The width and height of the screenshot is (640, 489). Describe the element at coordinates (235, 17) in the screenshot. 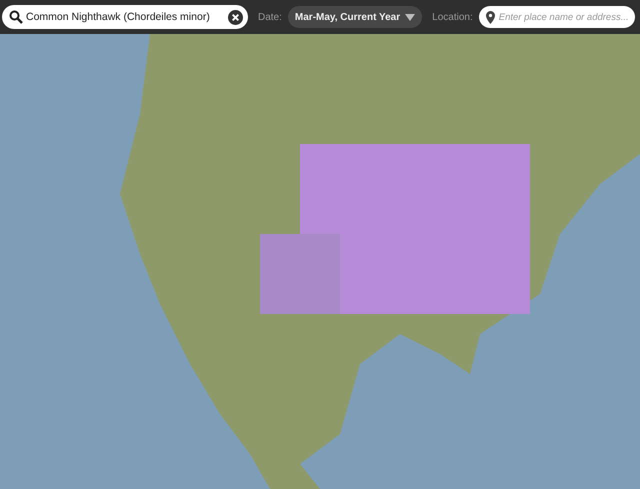

I see `clear-icon` at that location.